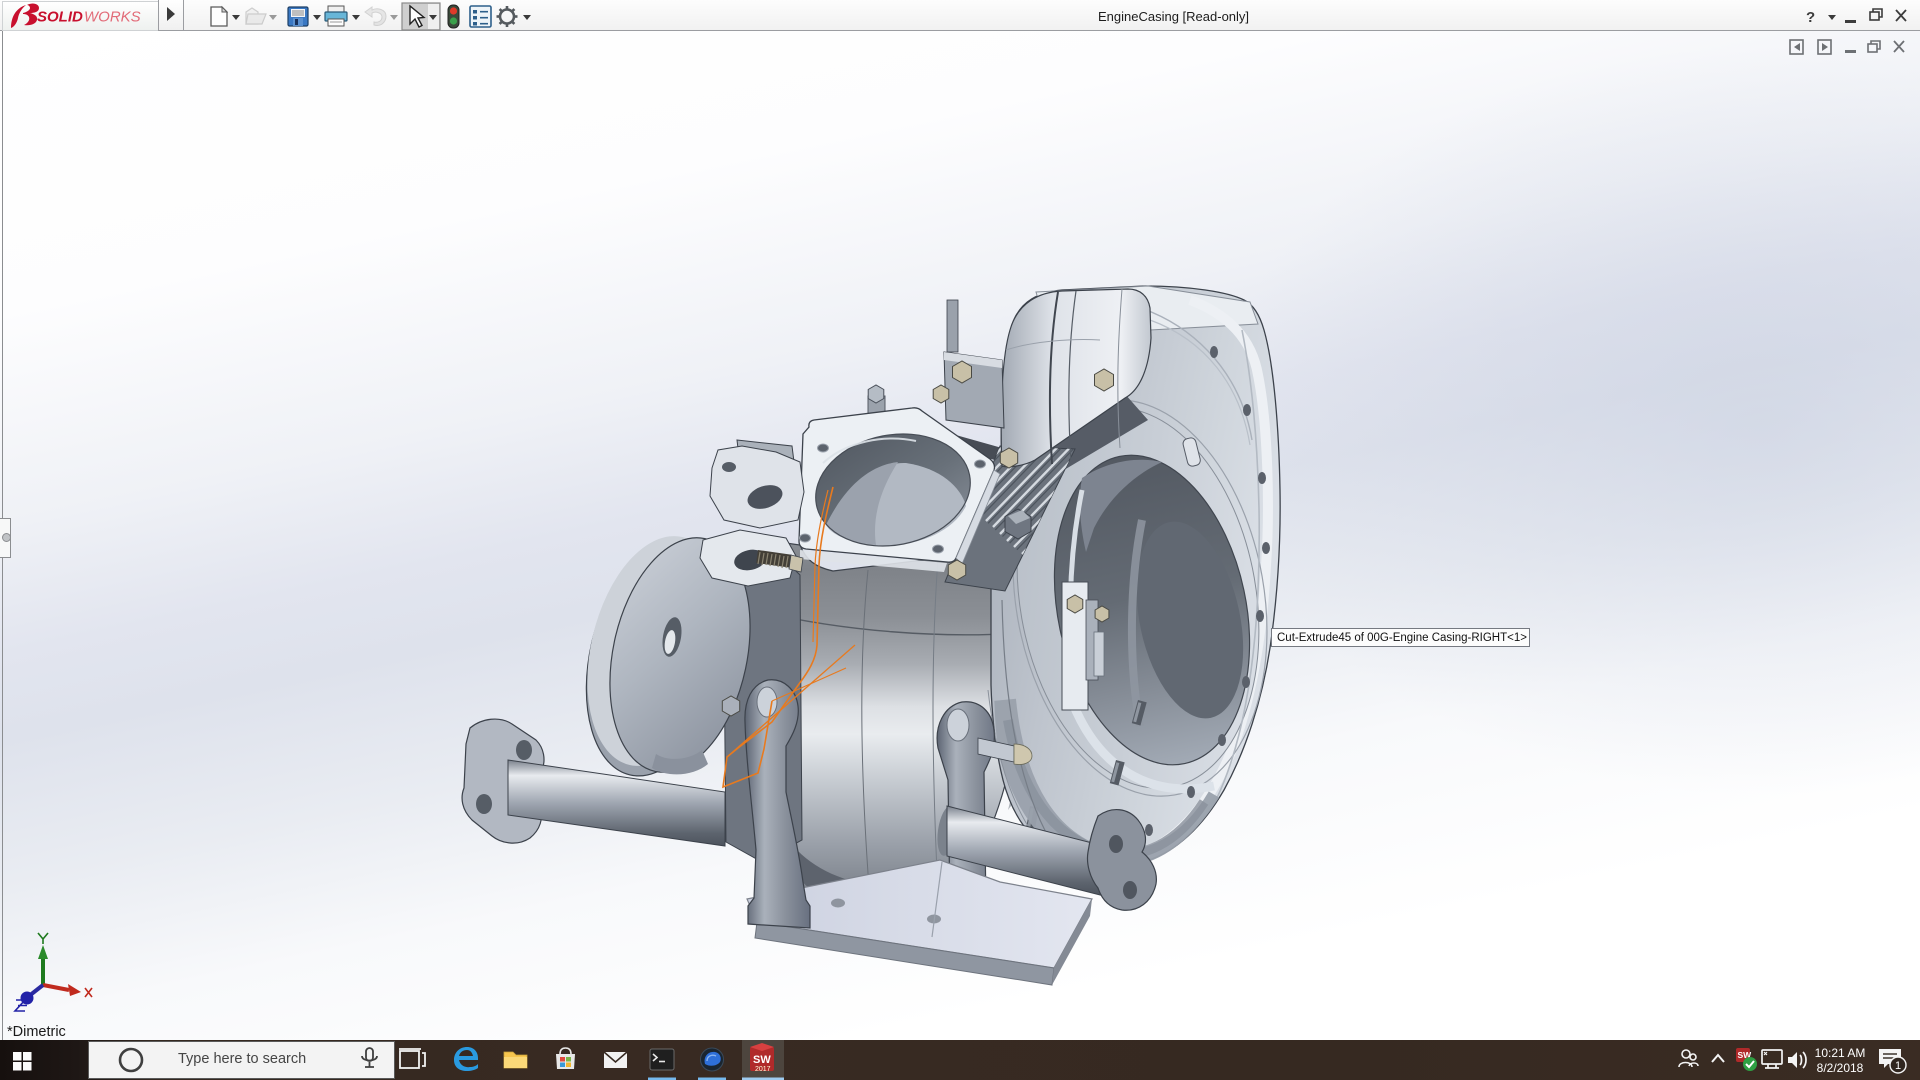  I want to click on svg-text: 2017, so click(763, 1069).